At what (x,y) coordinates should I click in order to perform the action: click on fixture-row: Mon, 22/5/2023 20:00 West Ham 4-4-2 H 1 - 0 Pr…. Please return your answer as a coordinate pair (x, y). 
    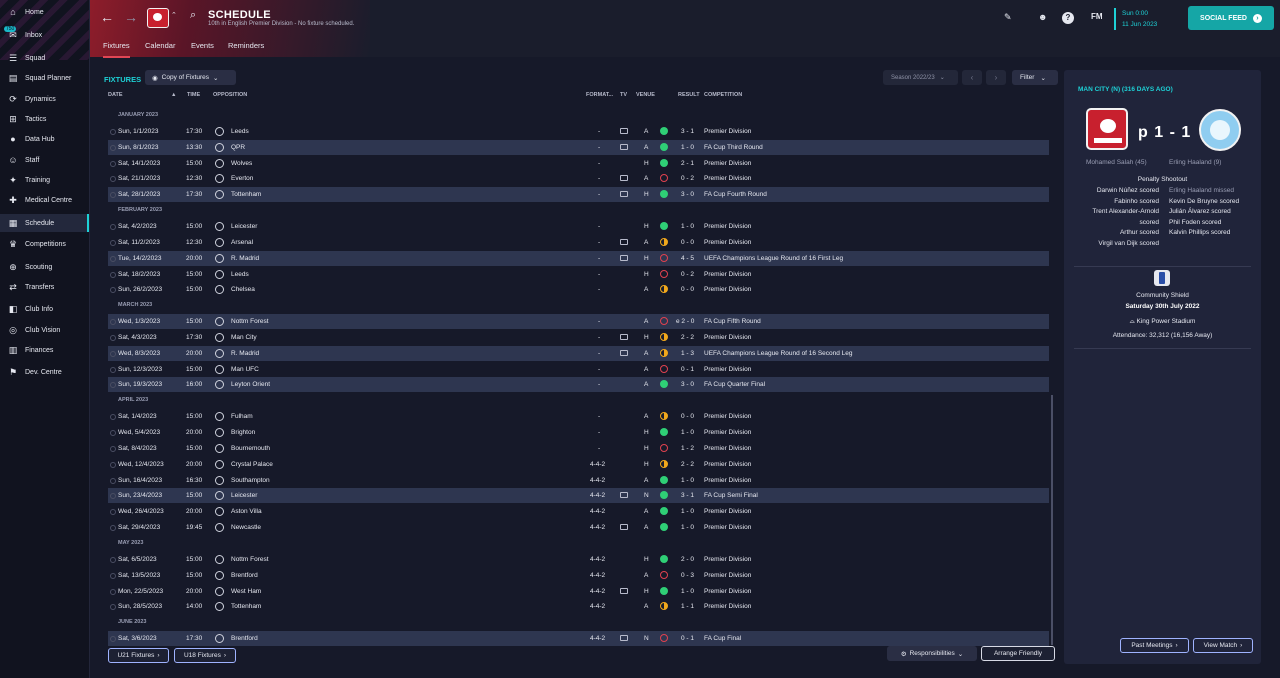
    Looking at the image, I should click on (578, 591).